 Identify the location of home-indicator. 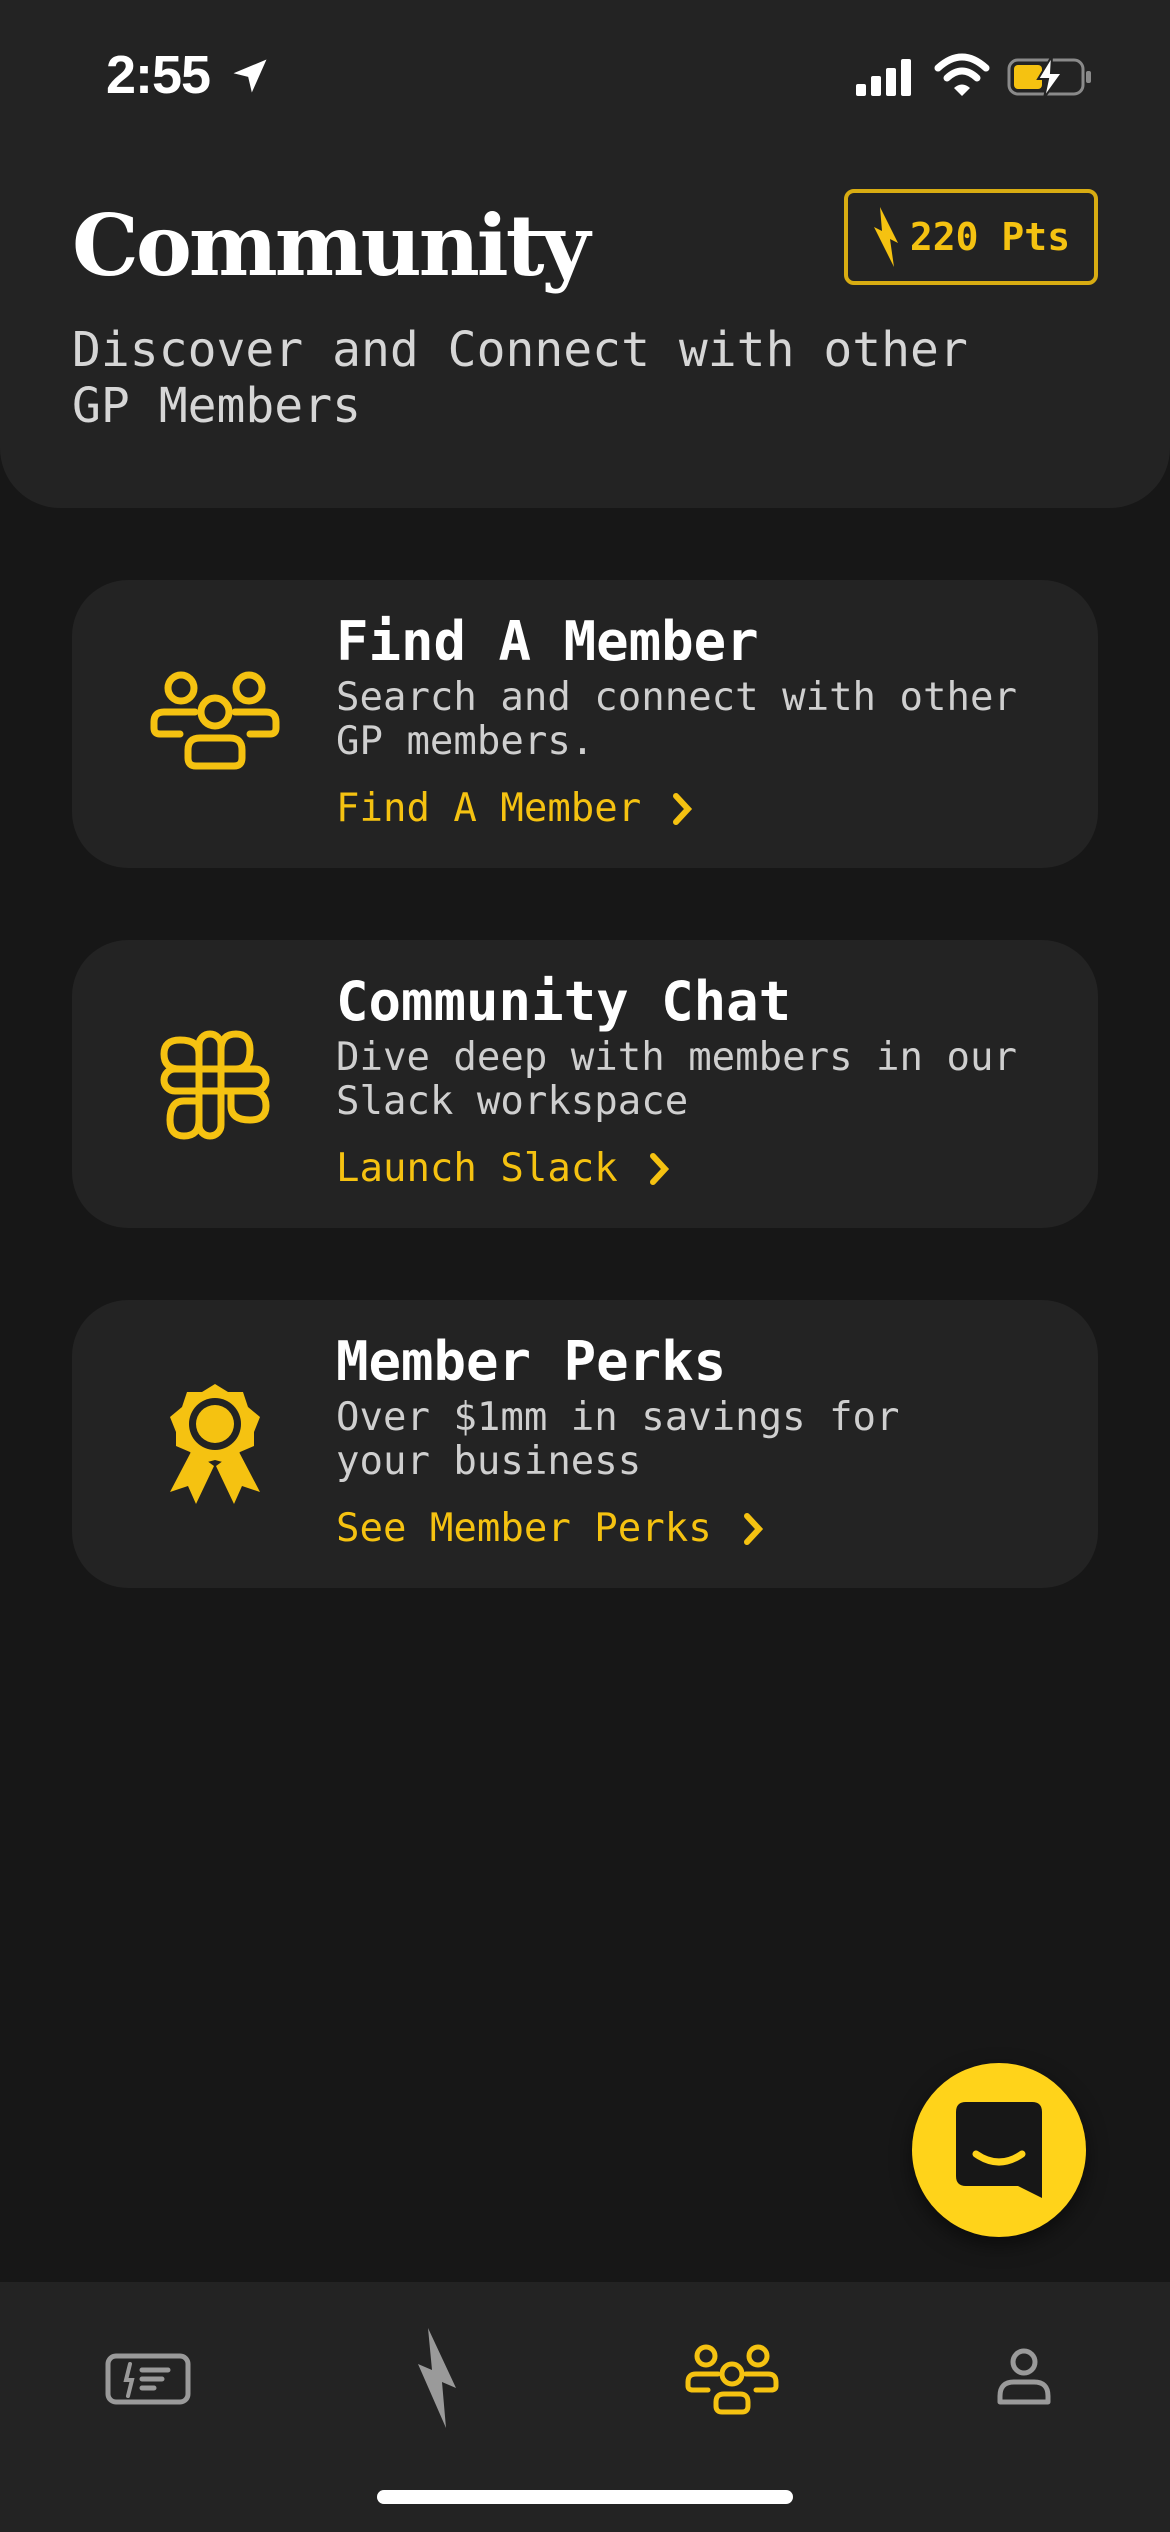
(585, 2497).